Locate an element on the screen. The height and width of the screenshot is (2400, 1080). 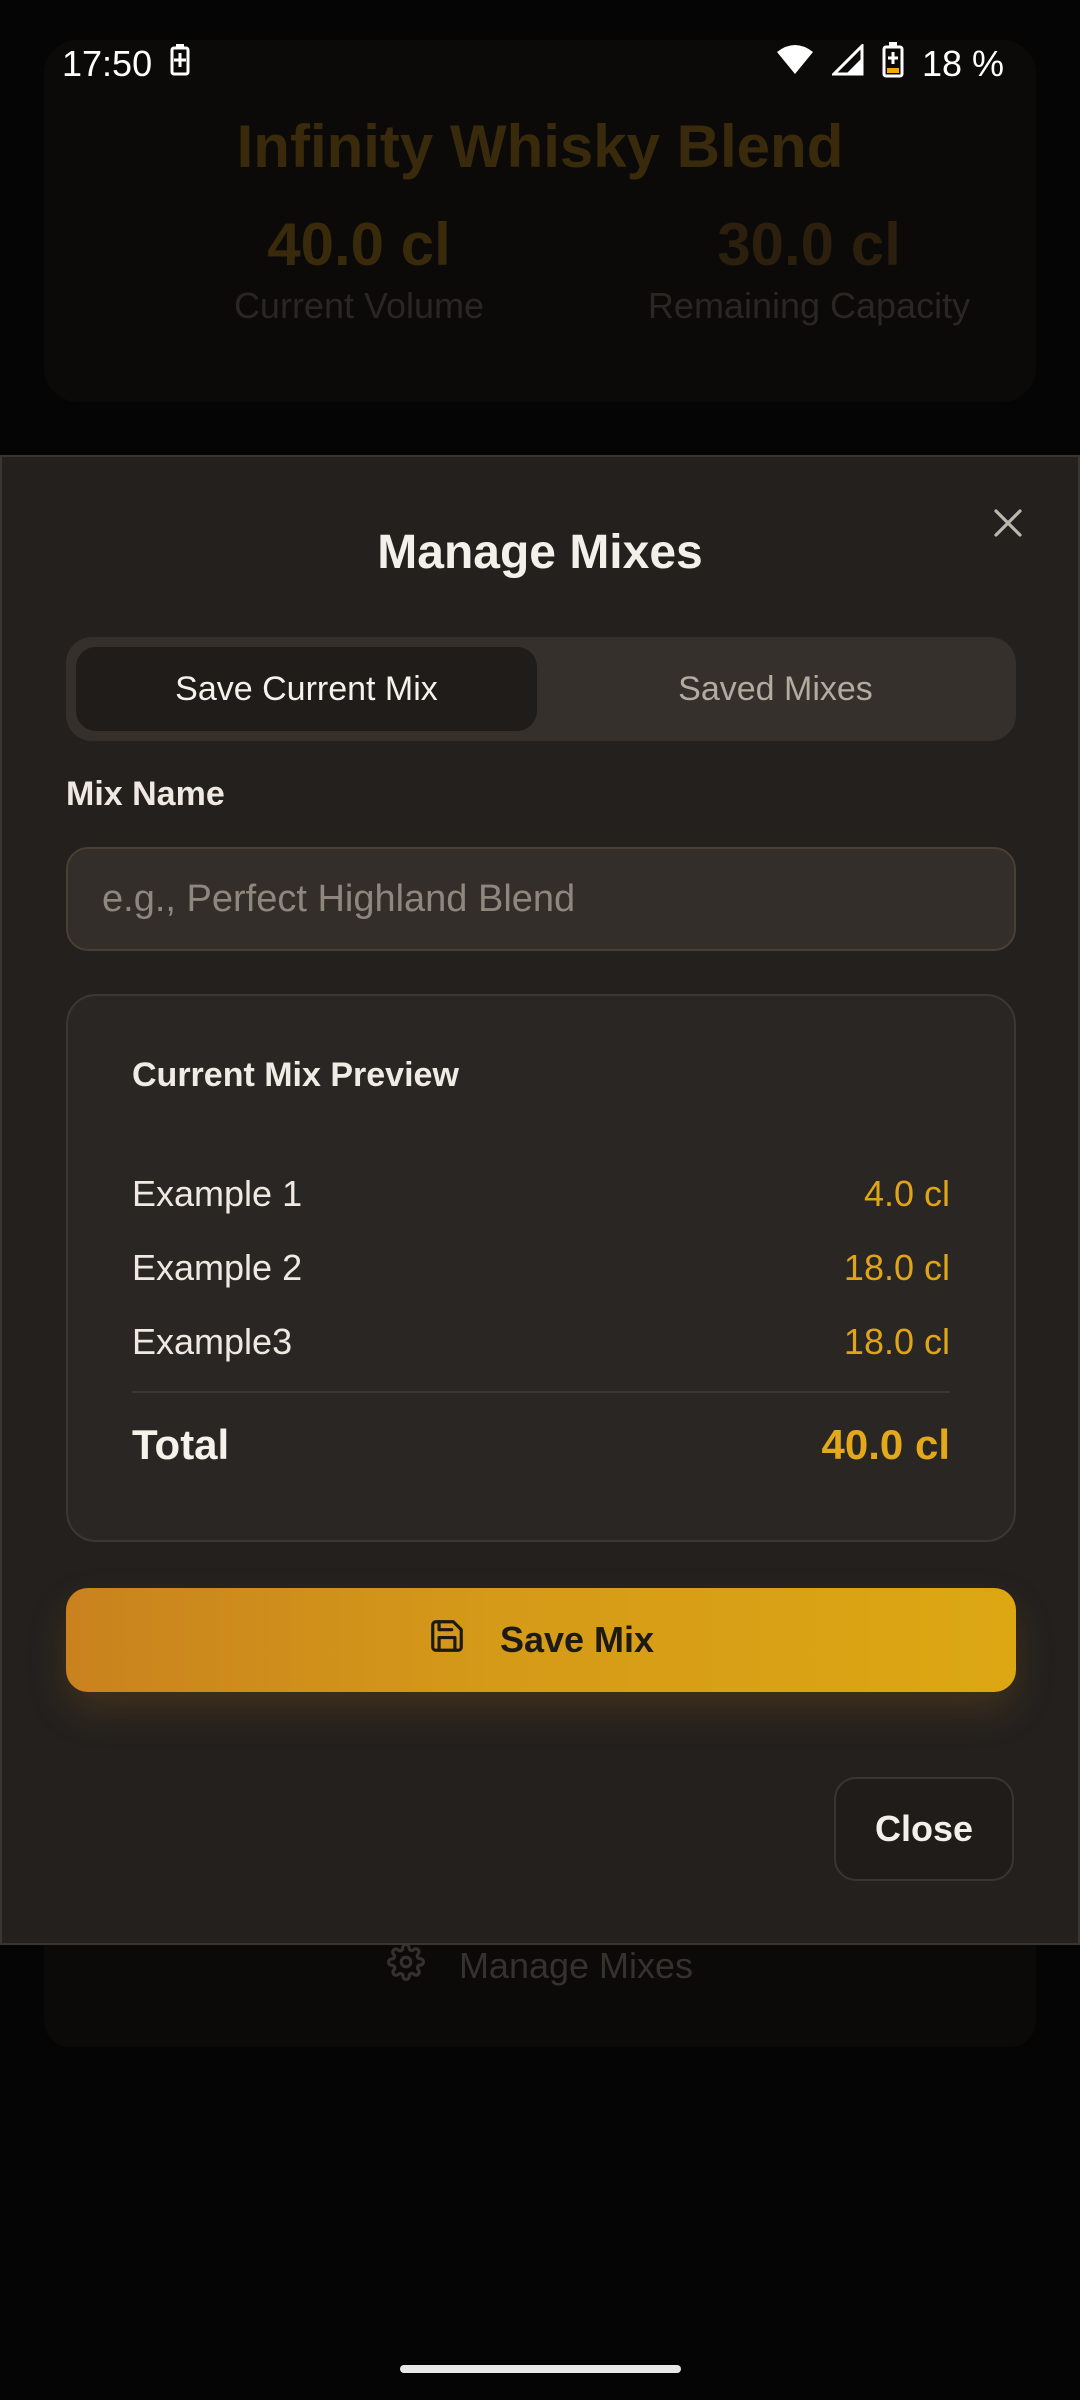
ingredient-name: Example 2 is located at coordinates (217, 1267).